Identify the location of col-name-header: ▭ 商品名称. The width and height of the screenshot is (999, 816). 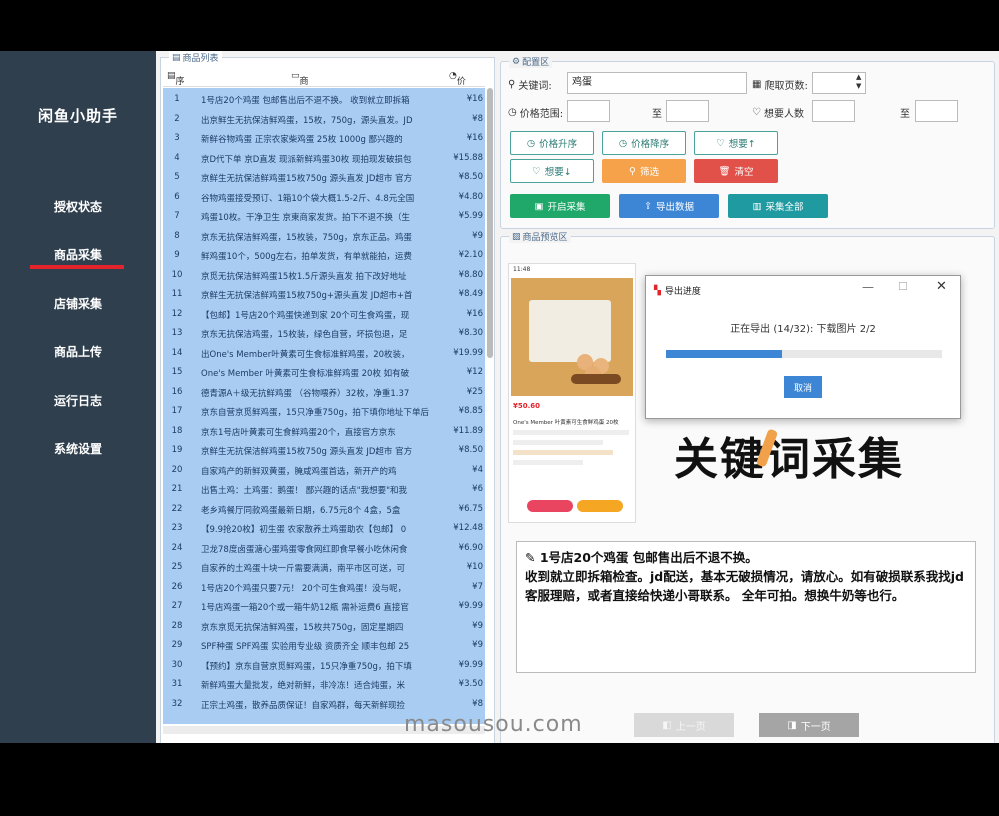
(300, 98).